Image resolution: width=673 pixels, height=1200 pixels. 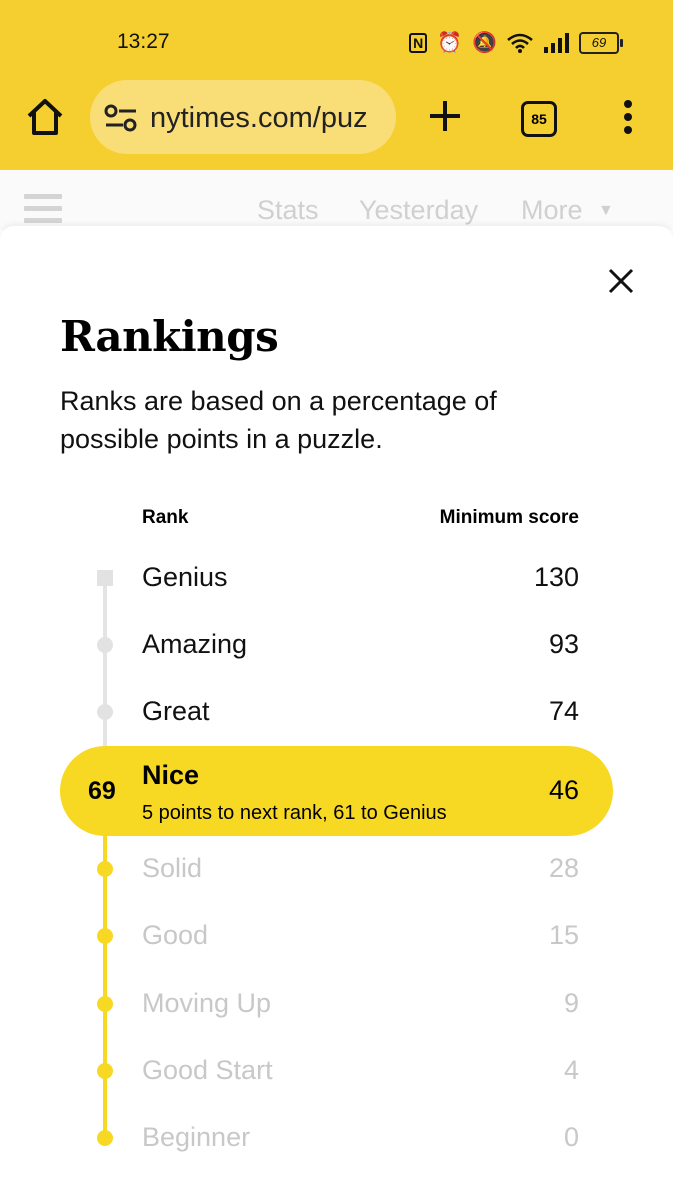 I want to click on url-bar: nytimes.com/puz, so click(x=243, y=117).